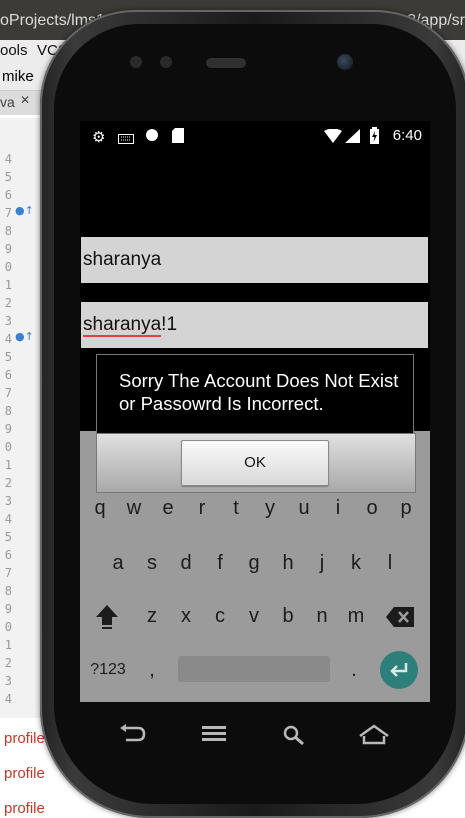 The height and width of the screenshot is (818, 465). I want to click on key-u: u, so click(304, 508).